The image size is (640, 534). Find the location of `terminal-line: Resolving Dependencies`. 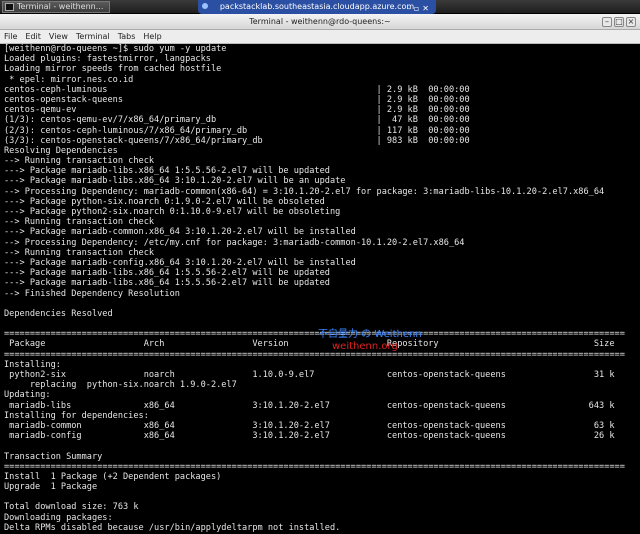

terminal-line: Resolving Dependencies is located at coordinates (61, 150).